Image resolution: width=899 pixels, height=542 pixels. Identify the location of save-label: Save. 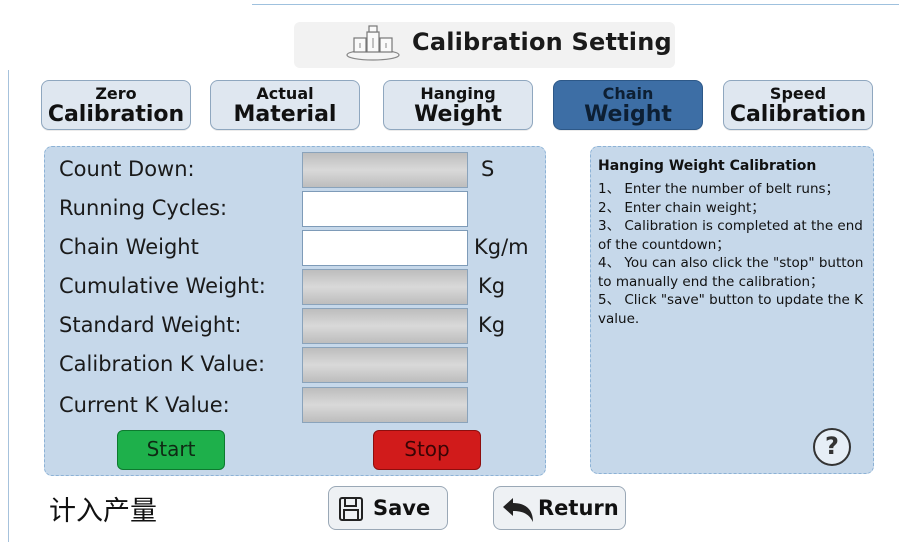
(402, 508).